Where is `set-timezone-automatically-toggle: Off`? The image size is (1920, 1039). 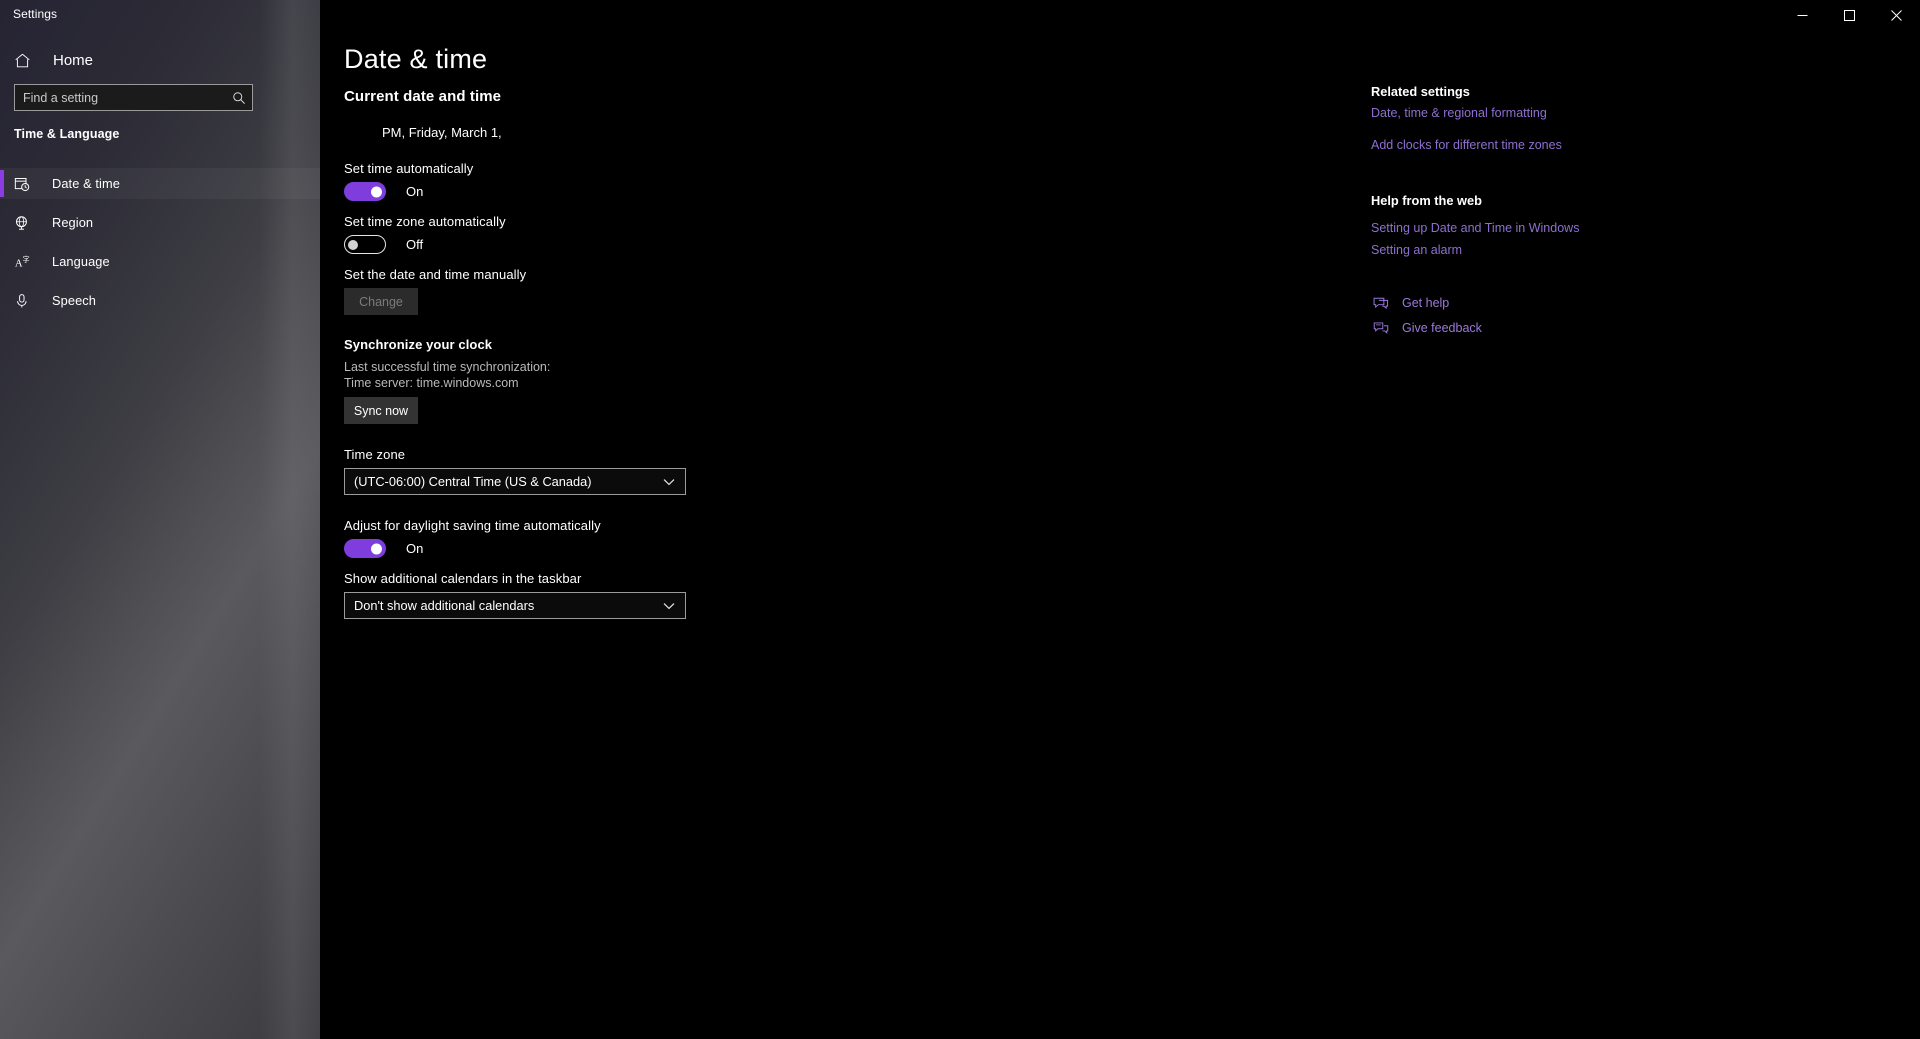 set-timezone-automatically-toggle: Off is located at coordinates (383, 244).